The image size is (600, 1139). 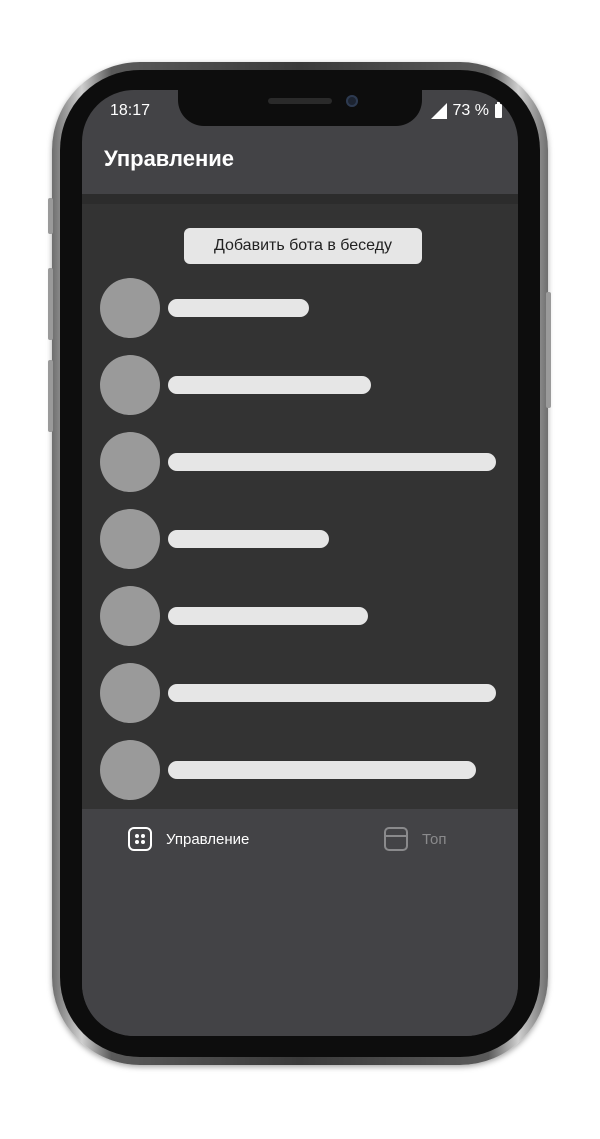 What do you see at coordinates (303, 246) in the screenshot?
I see `add-bot-button: Добавить бота в беседу` at bounding box center [303, 246].